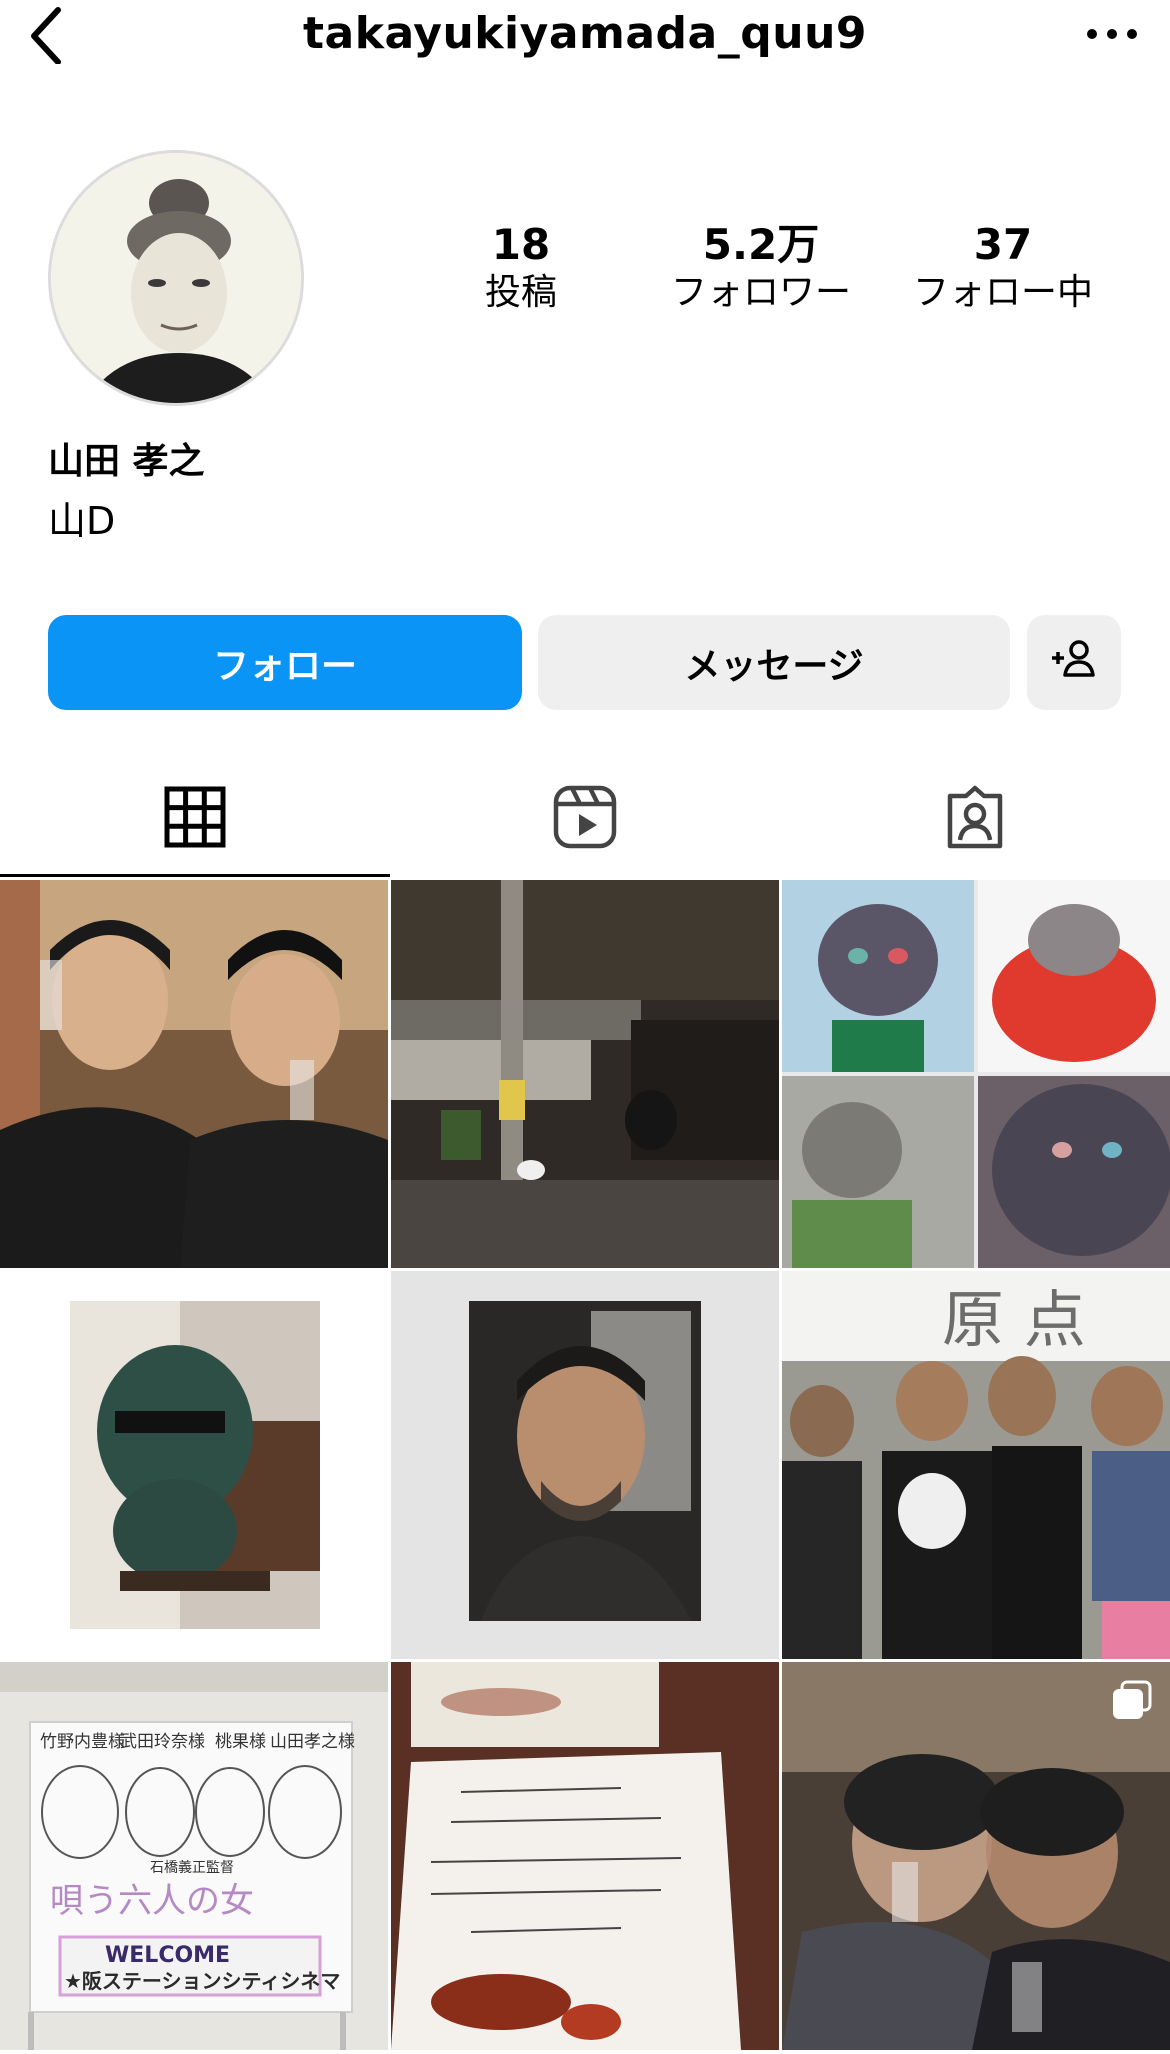 This screenshot has width=1170, height=2054. What do you see at coordinates (195, 875) in the screenshot?
I see `active-tab-indicator` at bounding box center [195, 875].